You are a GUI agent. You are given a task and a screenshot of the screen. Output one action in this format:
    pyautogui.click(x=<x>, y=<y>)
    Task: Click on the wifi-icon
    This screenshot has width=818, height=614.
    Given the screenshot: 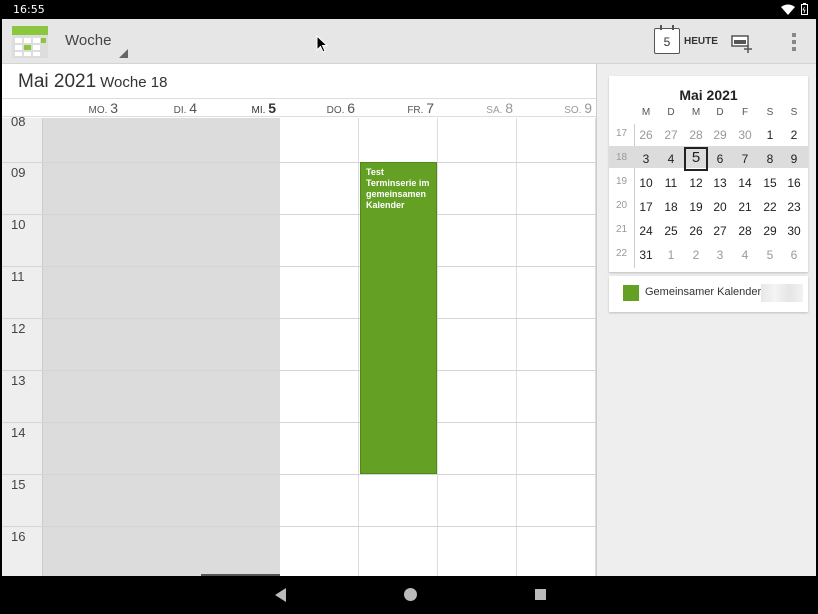 What is the action you would take?
    pyautogui.click(x=788, y=9)
    